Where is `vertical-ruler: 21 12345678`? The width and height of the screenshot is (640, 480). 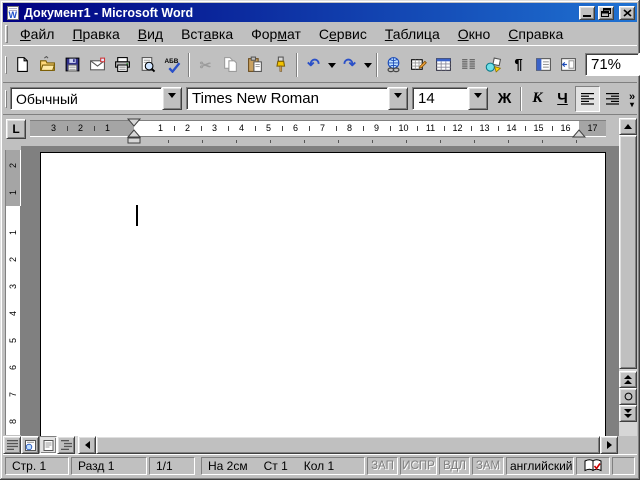
vertical-ruler: 21 12345678 is located at coordinates (13, 292).